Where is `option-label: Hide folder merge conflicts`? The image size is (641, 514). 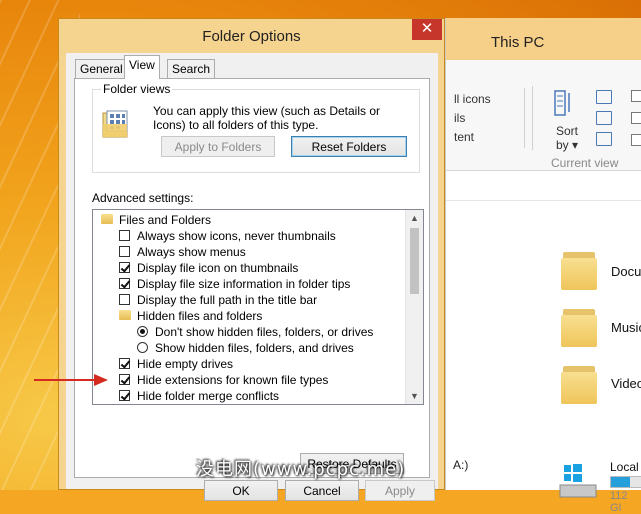 option-label: Hide folder merge conflicts is located at coordinates (208, 396).